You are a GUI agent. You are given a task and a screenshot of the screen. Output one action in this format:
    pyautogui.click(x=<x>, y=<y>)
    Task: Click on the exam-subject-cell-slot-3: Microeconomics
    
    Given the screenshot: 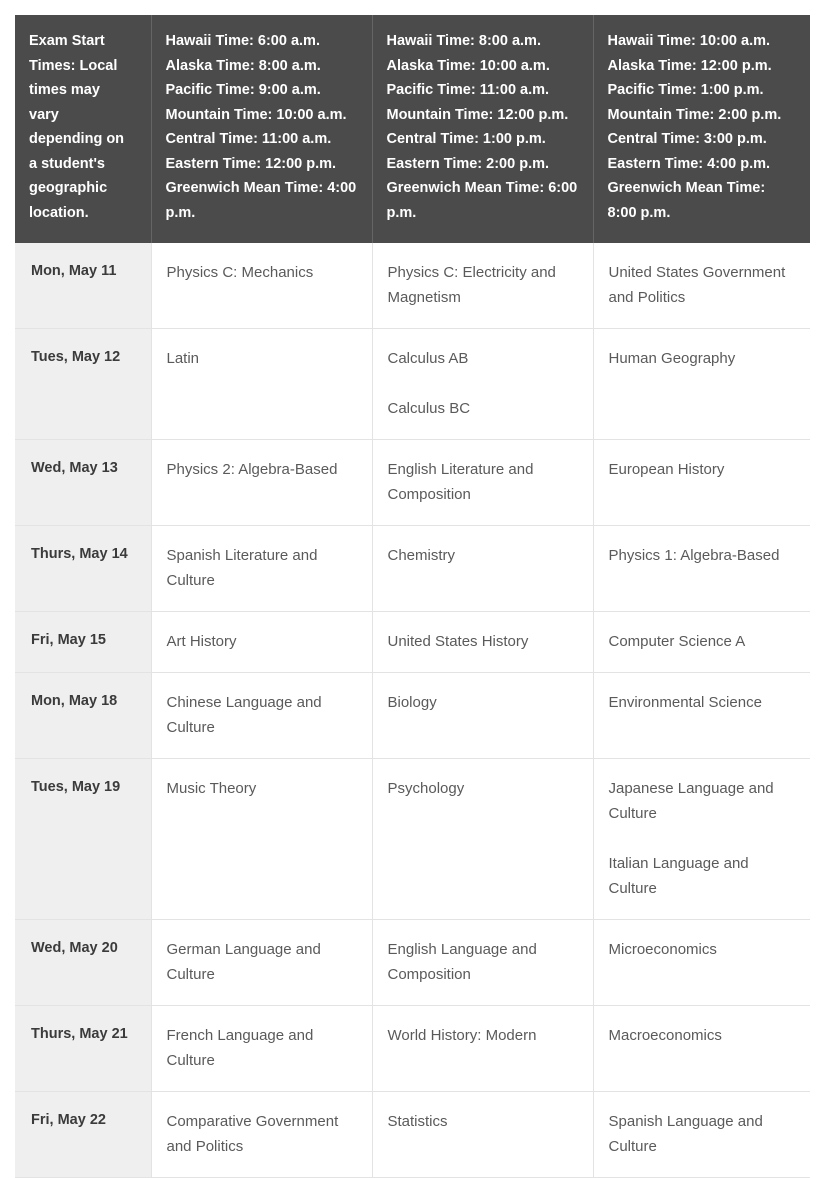 What is the action you would take?
    pyautogui.click(x=701, y=962)
    